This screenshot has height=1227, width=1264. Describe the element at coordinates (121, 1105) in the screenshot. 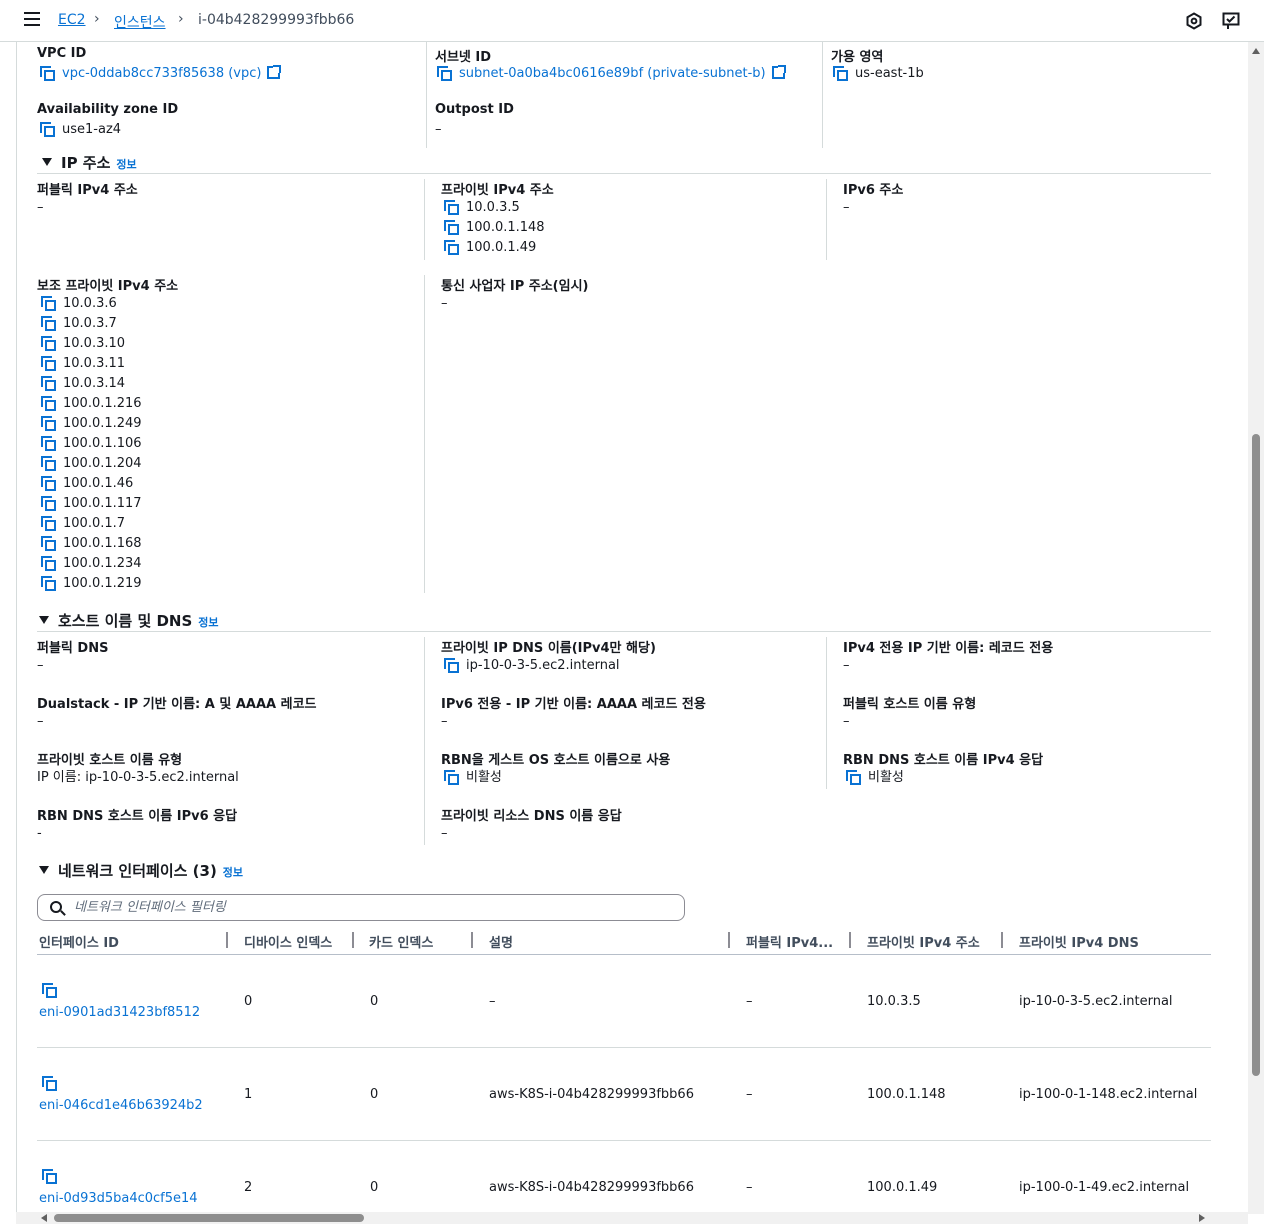

I see `eni-id-link: eni-046cd1e46b63924b2` at that location.